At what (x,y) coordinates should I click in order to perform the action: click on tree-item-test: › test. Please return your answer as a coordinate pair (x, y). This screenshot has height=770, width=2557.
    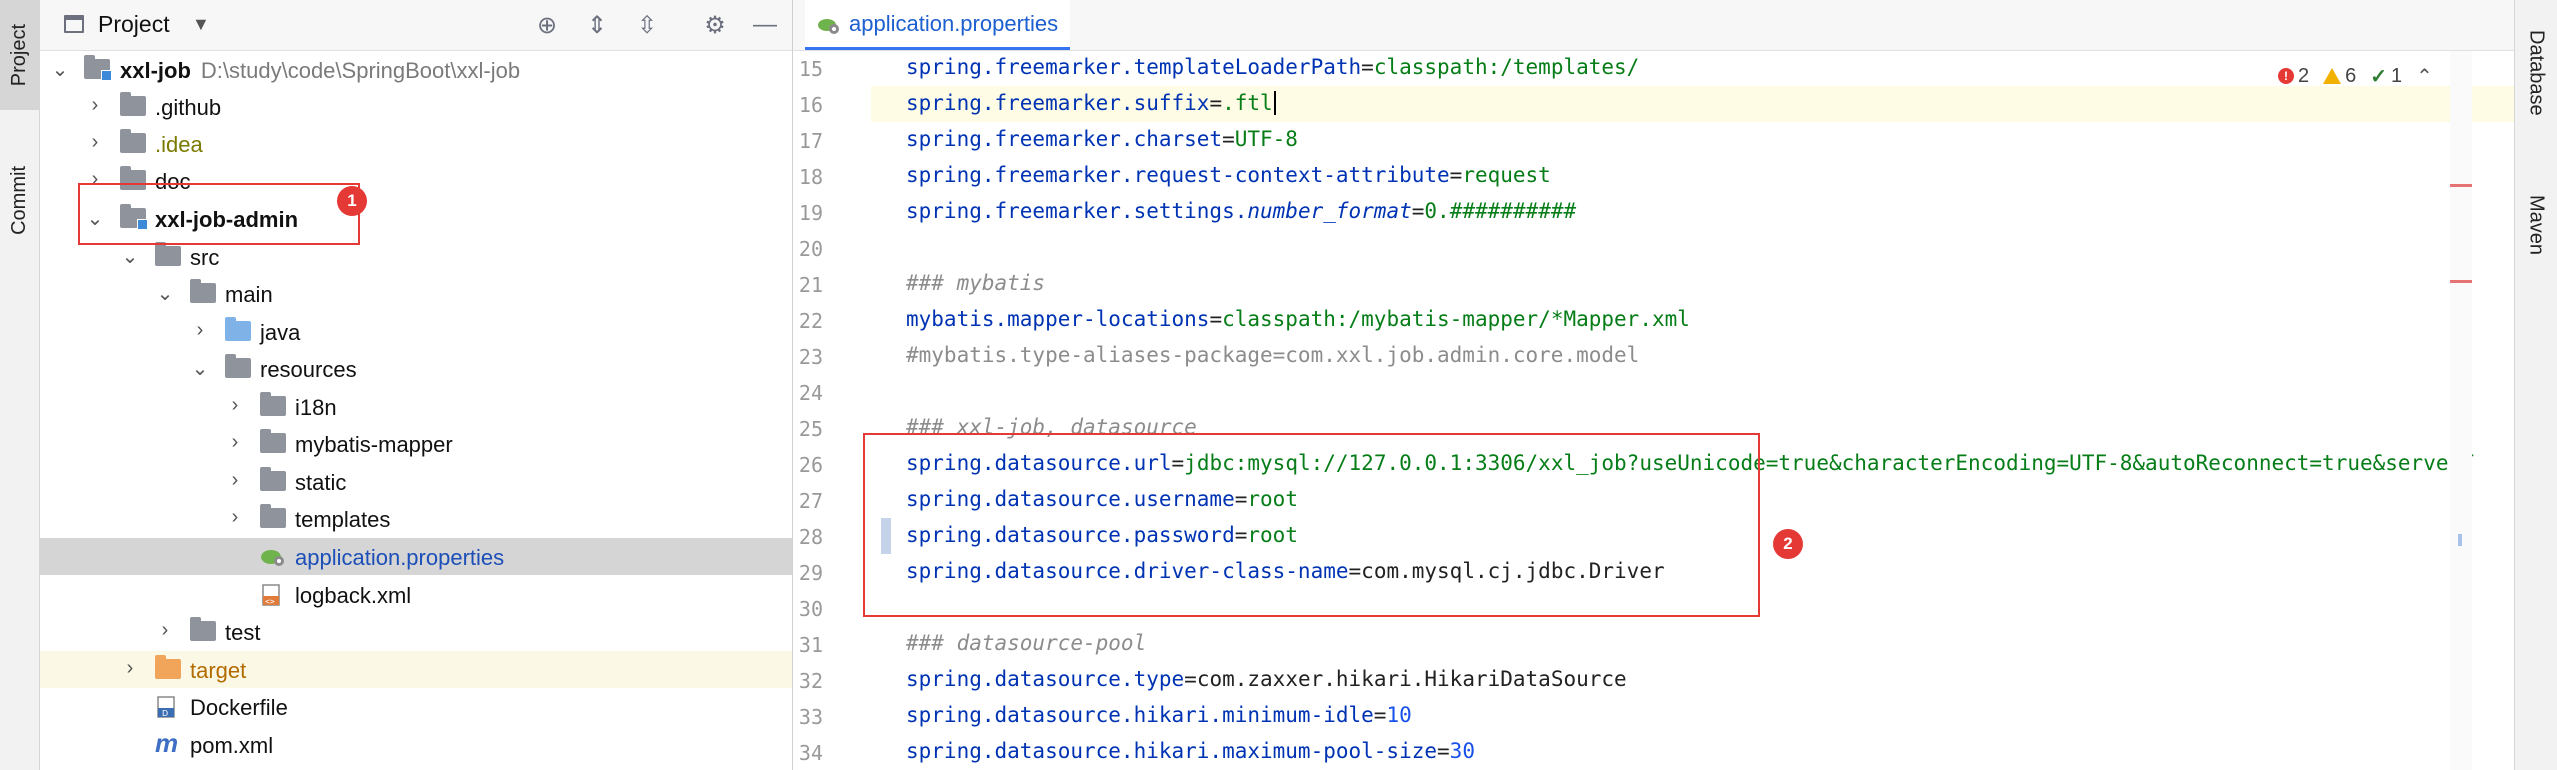
    Looking at the image, I should click on (416, 631).